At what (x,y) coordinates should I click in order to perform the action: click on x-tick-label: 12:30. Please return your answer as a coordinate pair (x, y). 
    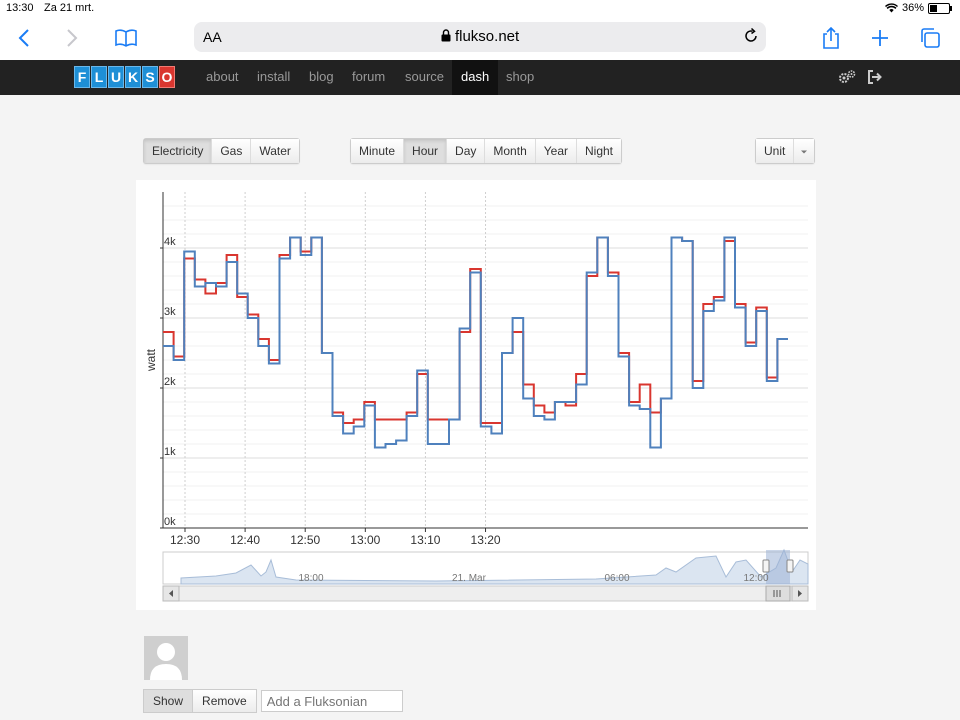
    Looking at the image, I should click on (185, 540).